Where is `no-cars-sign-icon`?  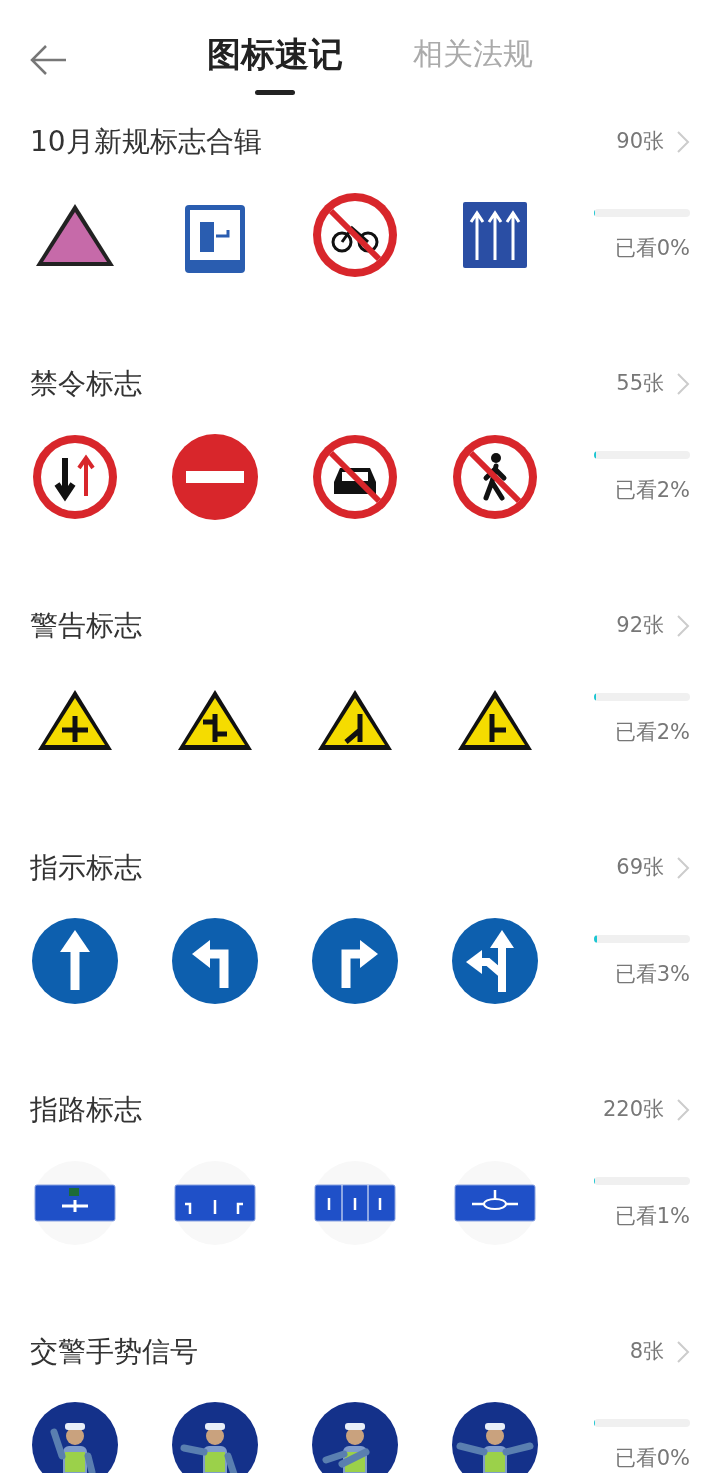
no-cars-sign-icon is located at coordinates (355, 477).